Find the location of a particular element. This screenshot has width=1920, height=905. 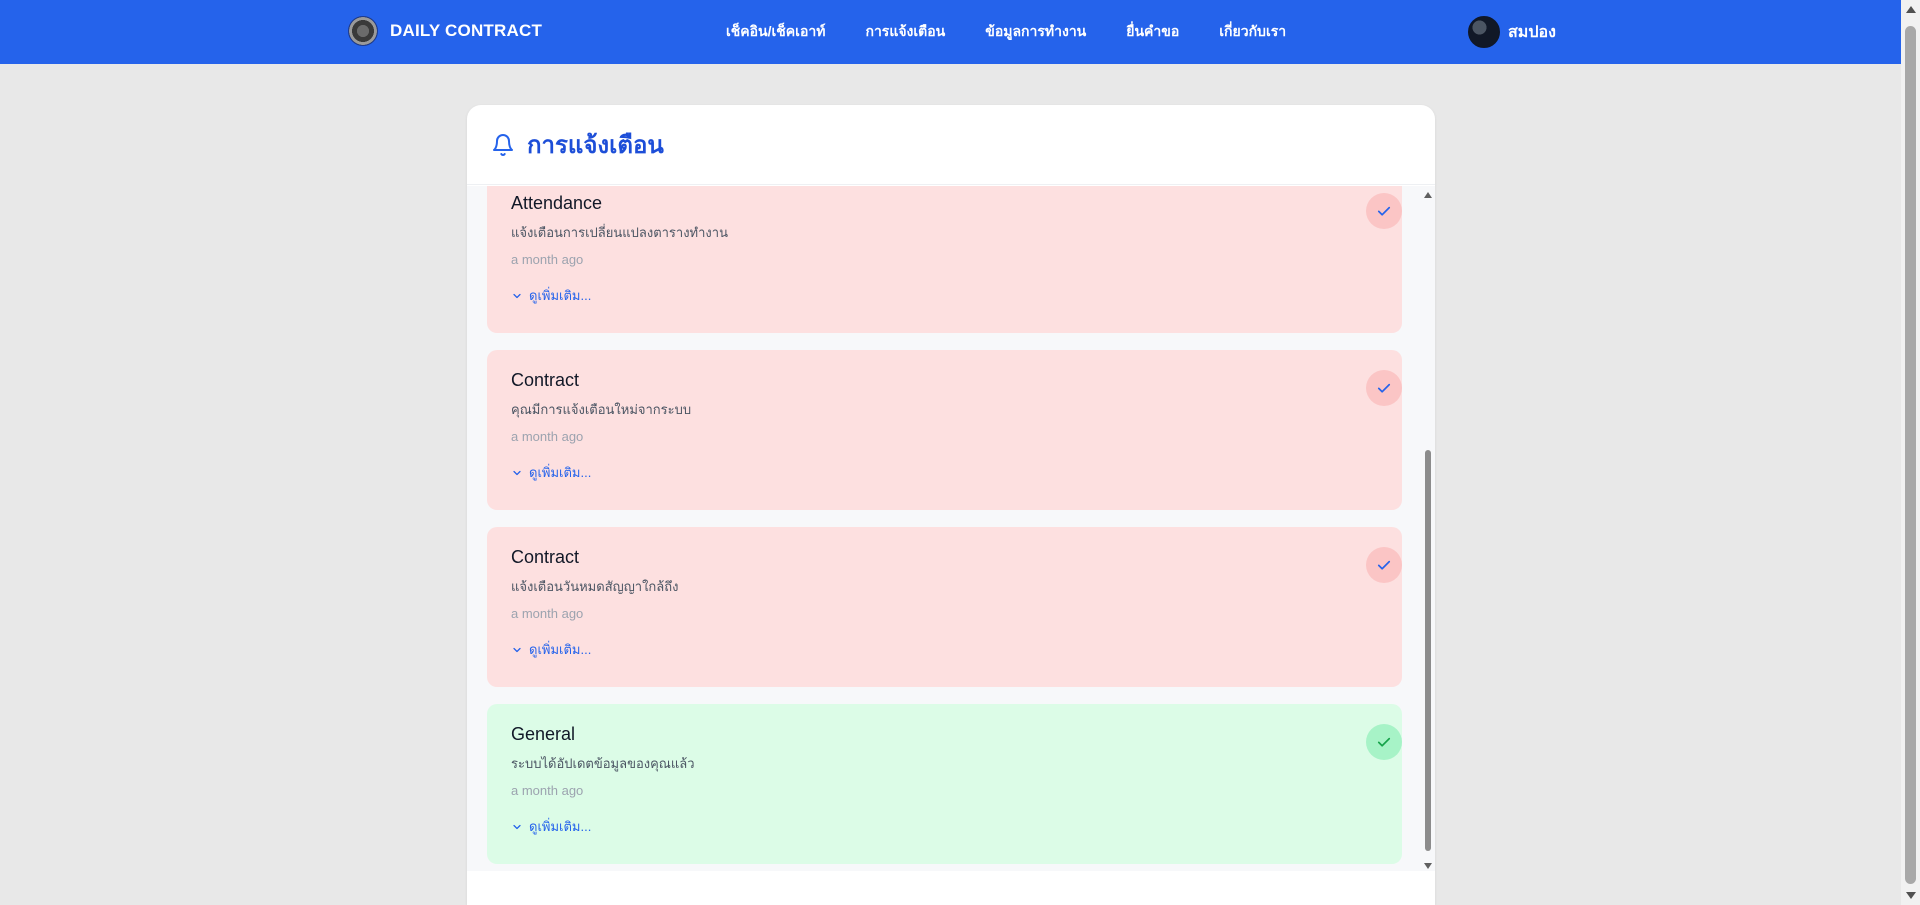

page-scroll-up-arrow is located at coordinates (1911, 9).